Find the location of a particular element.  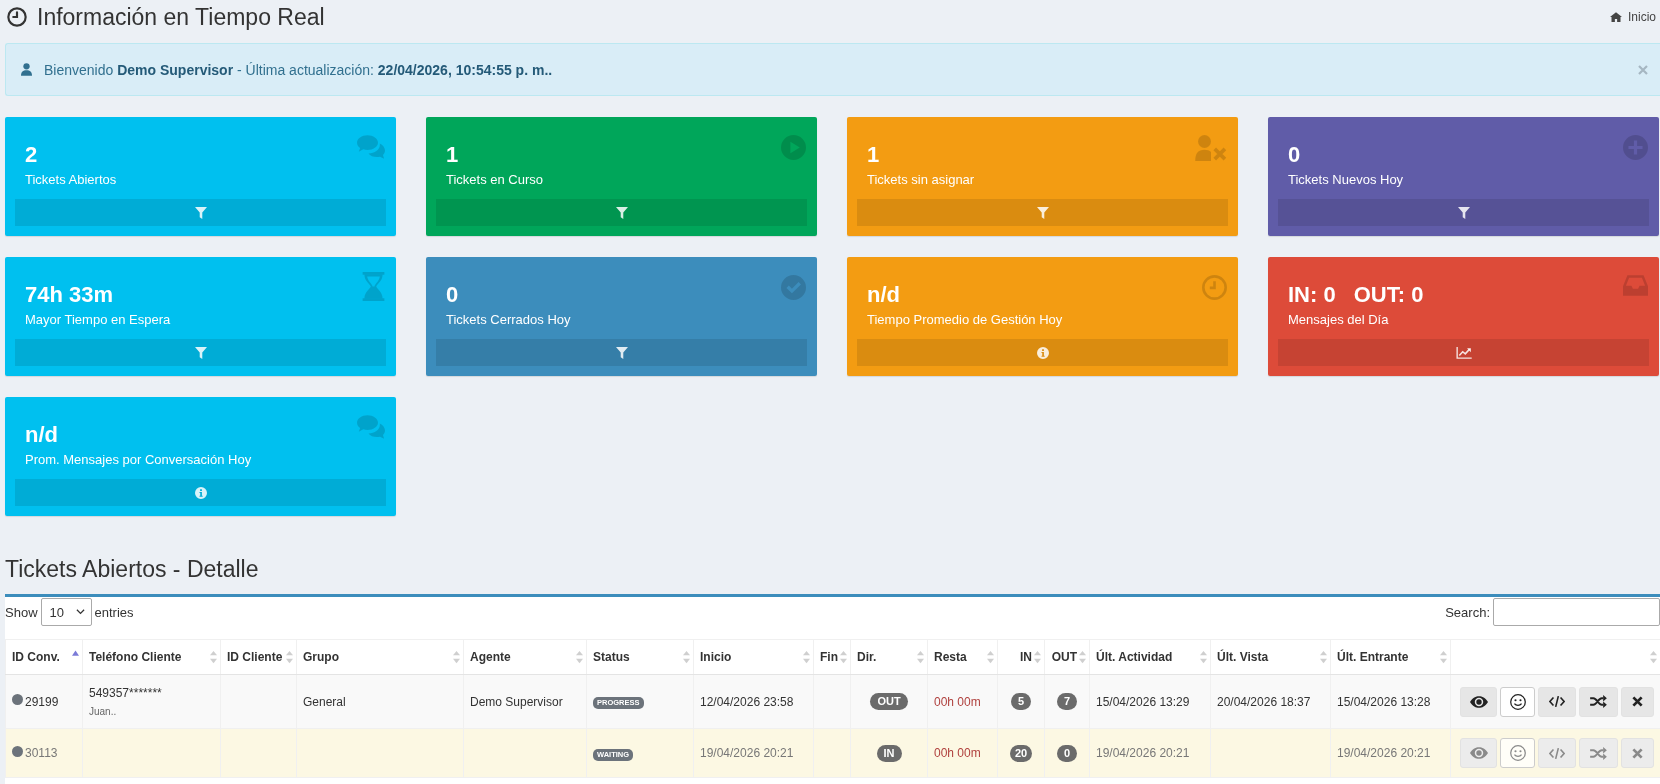

column-header: Últ. Vista is located at coordinates (1270, 657).